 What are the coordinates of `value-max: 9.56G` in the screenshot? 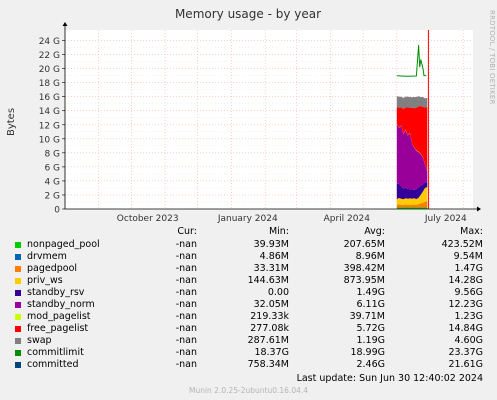 It's located at (468, 292).